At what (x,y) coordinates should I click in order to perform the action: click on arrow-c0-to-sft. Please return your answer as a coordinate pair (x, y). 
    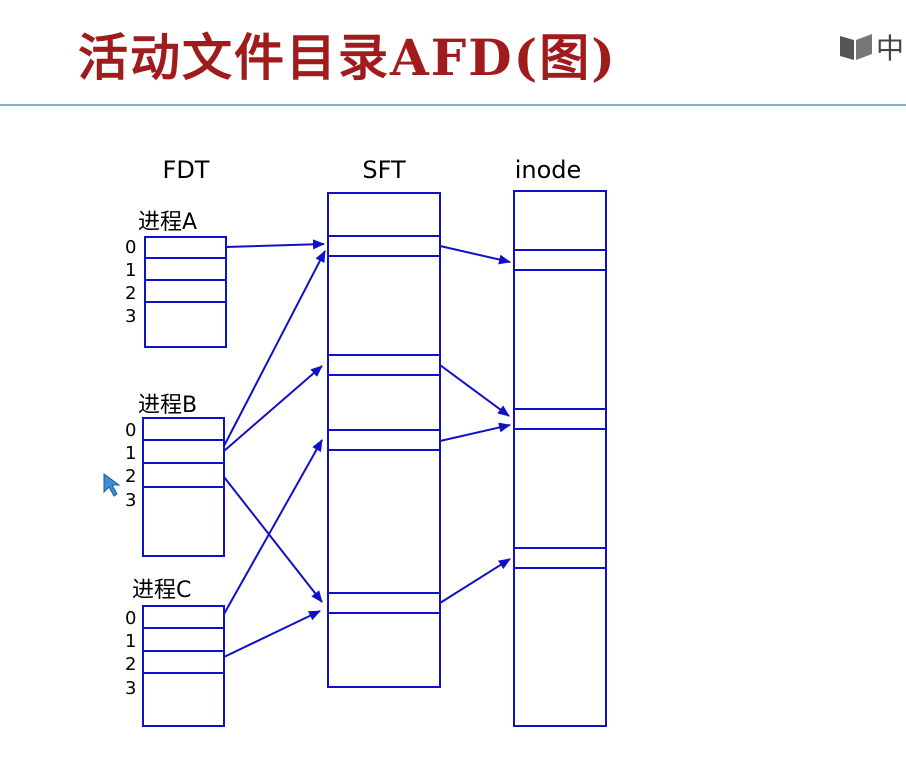
    Looking at the image, I should click on (273, 527).